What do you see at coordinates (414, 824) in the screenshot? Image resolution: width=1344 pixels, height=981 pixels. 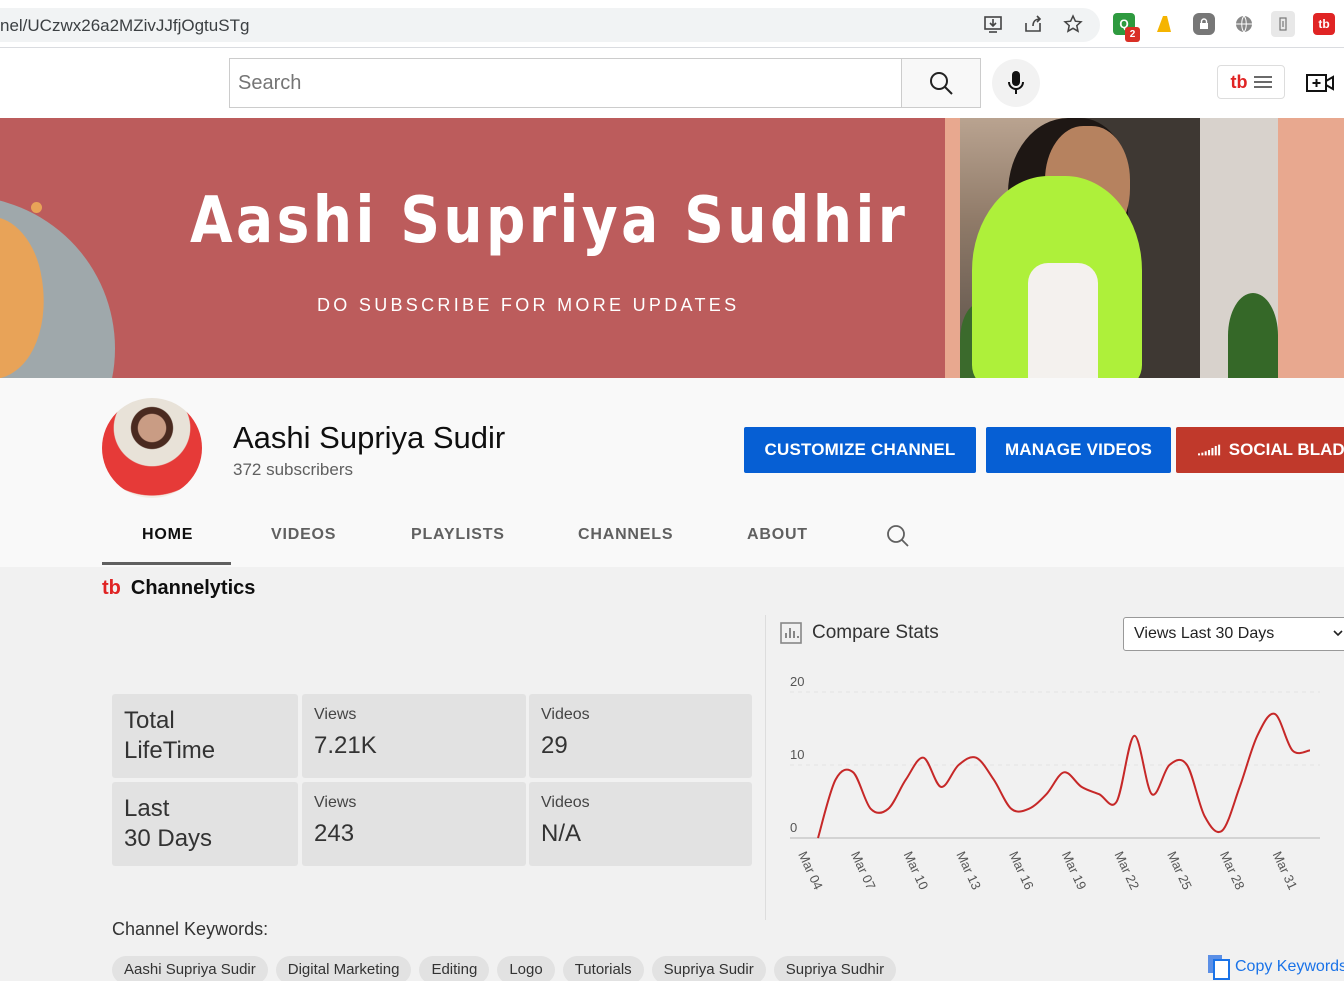 I see `stat-30day-views: Views 243` at bounding box center [414, 824].